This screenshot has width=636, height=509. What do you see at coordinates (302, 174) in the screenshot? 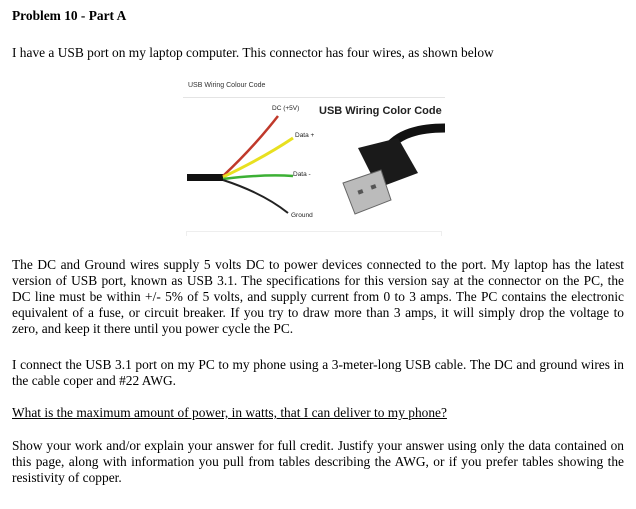
I see `wire-label-data-minus: Data -` at bounding box center [302, 174].